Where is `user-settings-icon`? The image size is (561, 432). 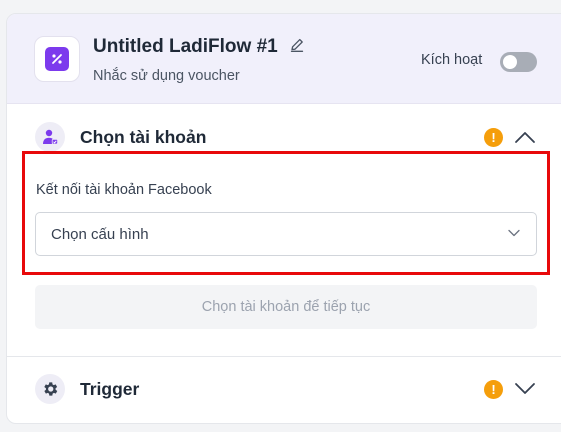
user-settings-icon is located at coordinates (50, 137).